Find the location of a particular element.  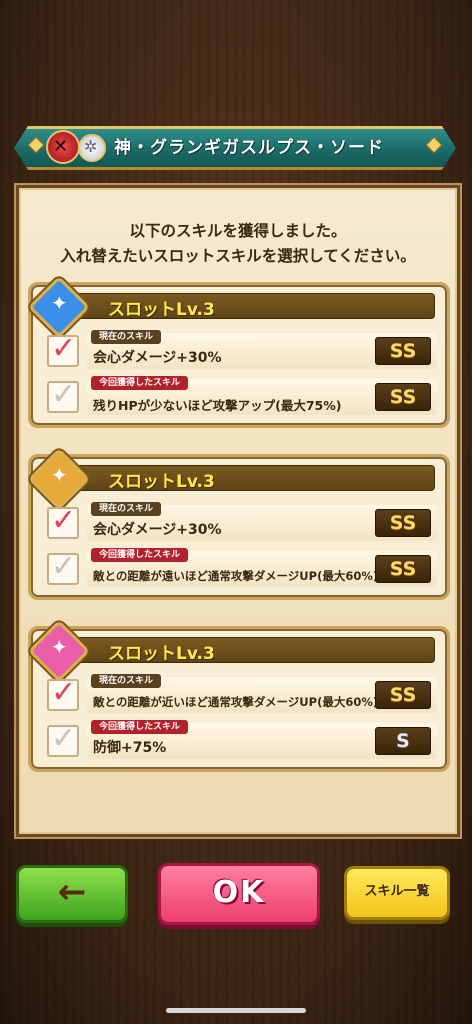

skill-entry: 今回獲得したスキル 防御+75% S is located at coordinates (262, 739).